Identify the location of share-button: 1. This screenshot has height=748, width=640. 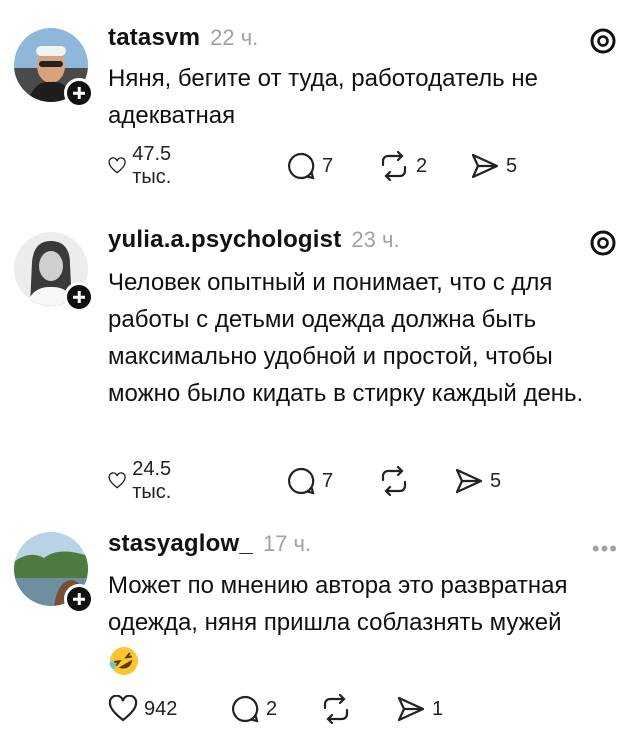
(419, 709).